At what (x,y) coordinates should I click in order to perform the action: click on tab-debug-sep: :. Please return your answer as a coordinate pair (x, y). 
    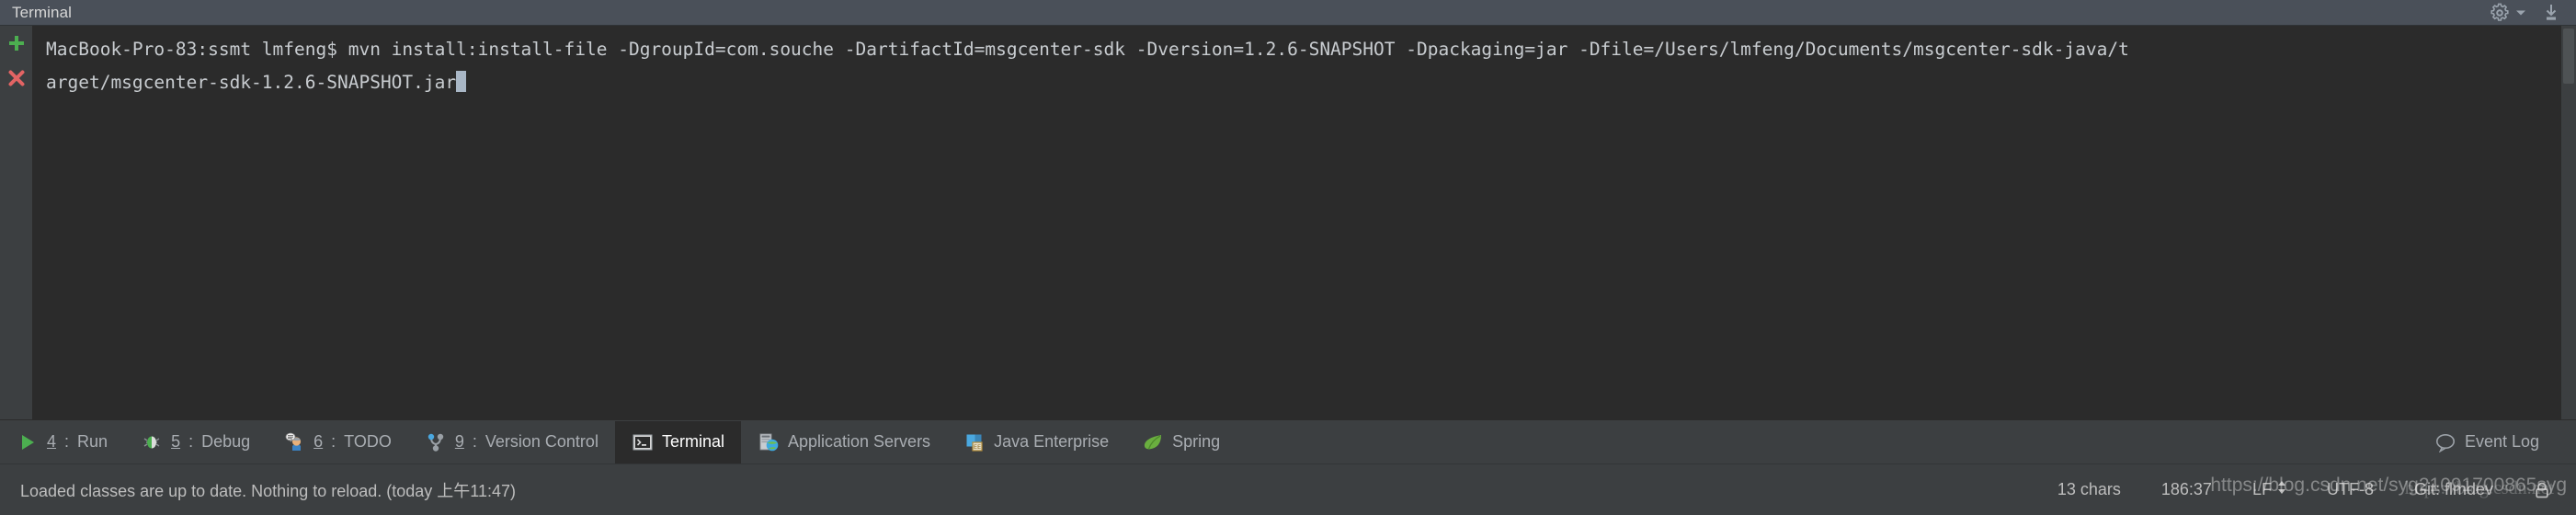
    Looking at the image, I should click on (191, 441).